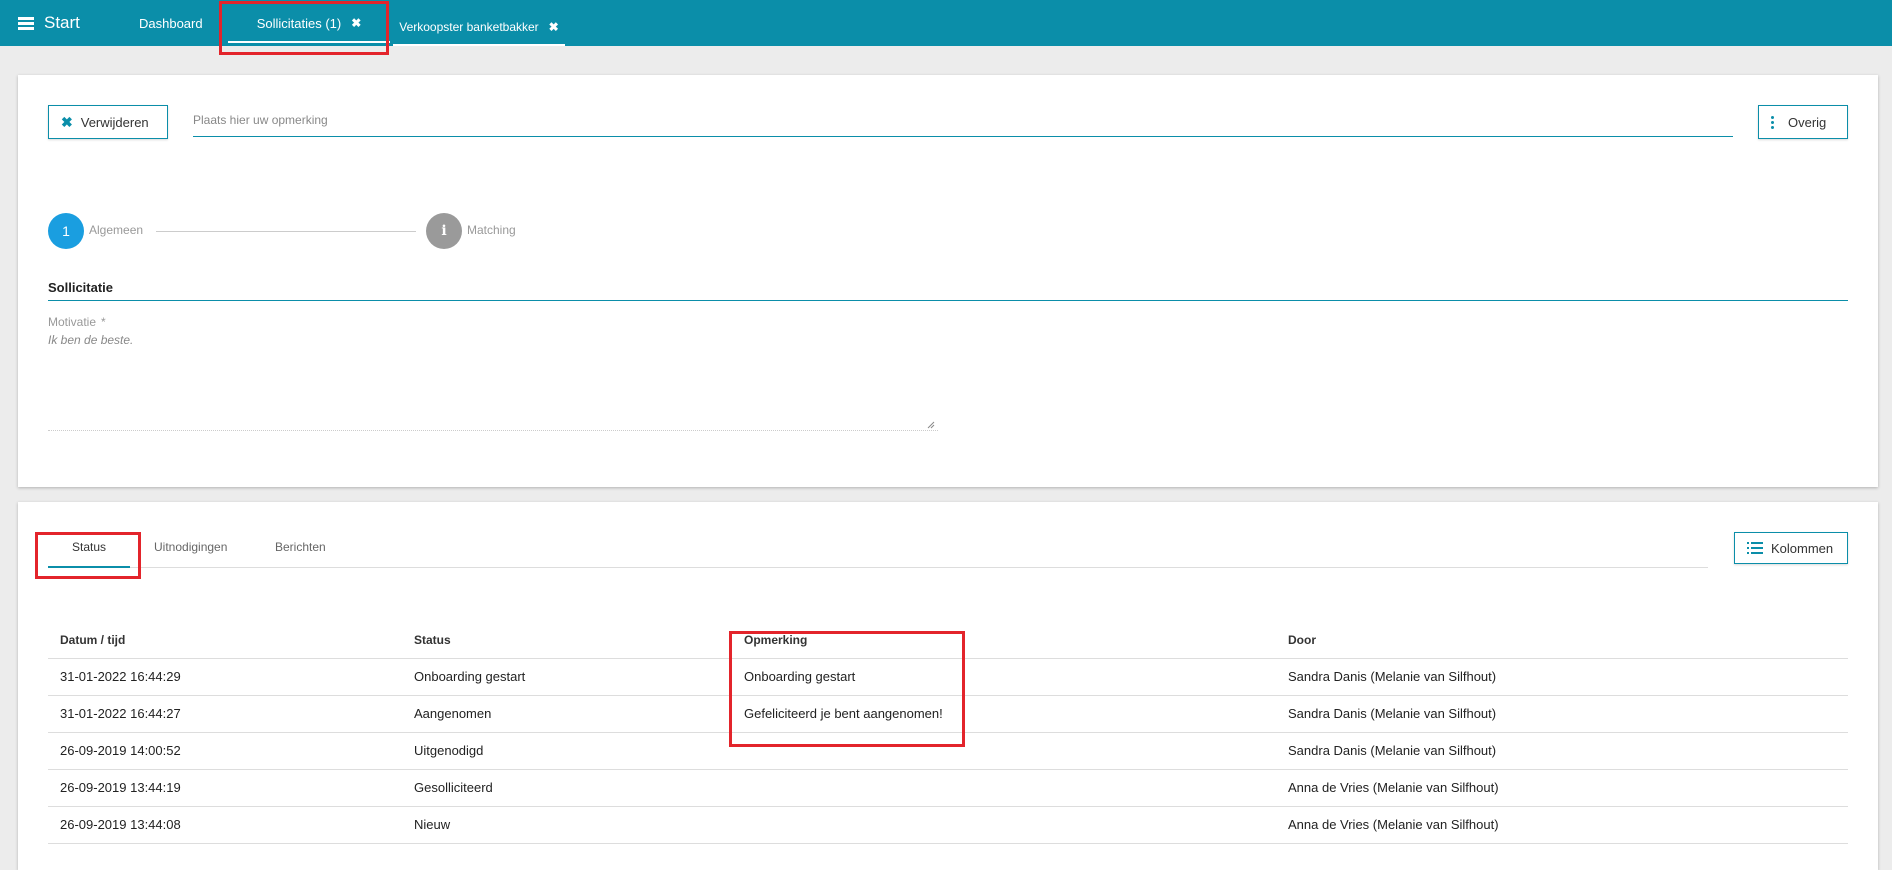  What do you see at coordinates (469, 27) in the screenshot?
I see `tab-verkoopster-label: Verkoopster banketbakker` at bounding box center [469, 27].